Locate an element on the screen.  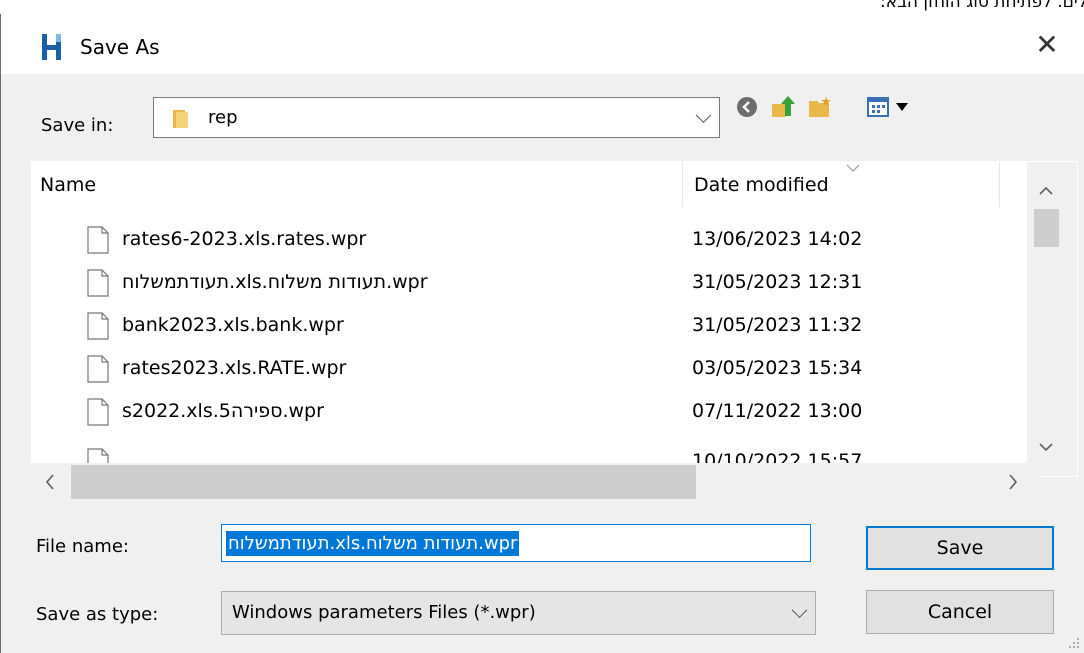
save-in-dropdown: rep is located at coordinates (436, 117).